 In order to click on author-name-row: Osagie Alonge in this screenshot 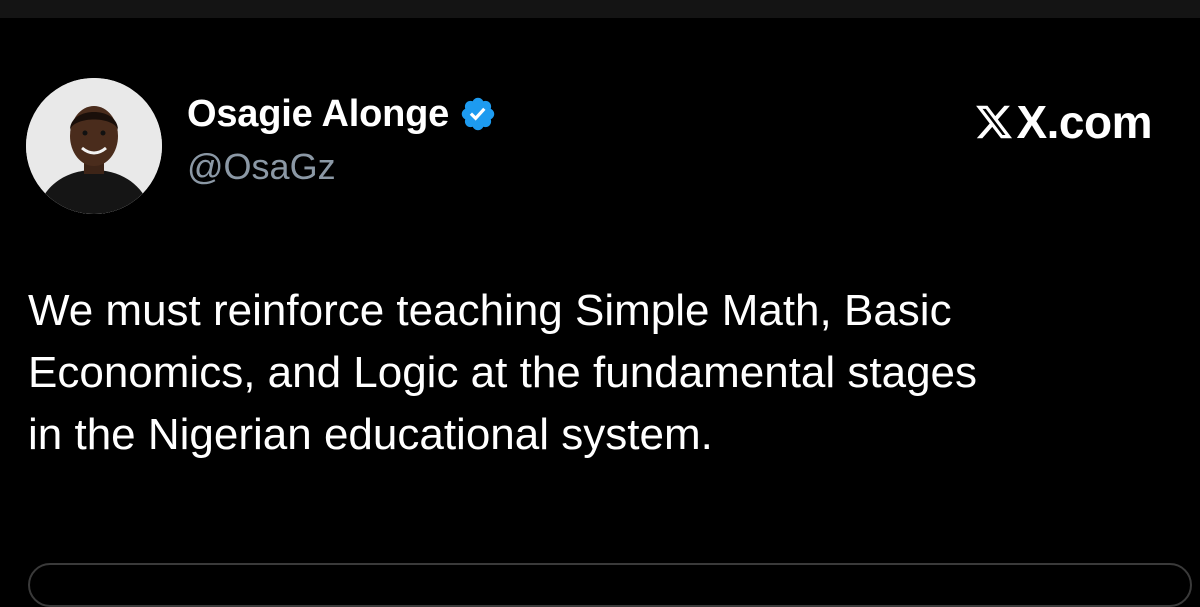, I will do `click(342, 114)`.